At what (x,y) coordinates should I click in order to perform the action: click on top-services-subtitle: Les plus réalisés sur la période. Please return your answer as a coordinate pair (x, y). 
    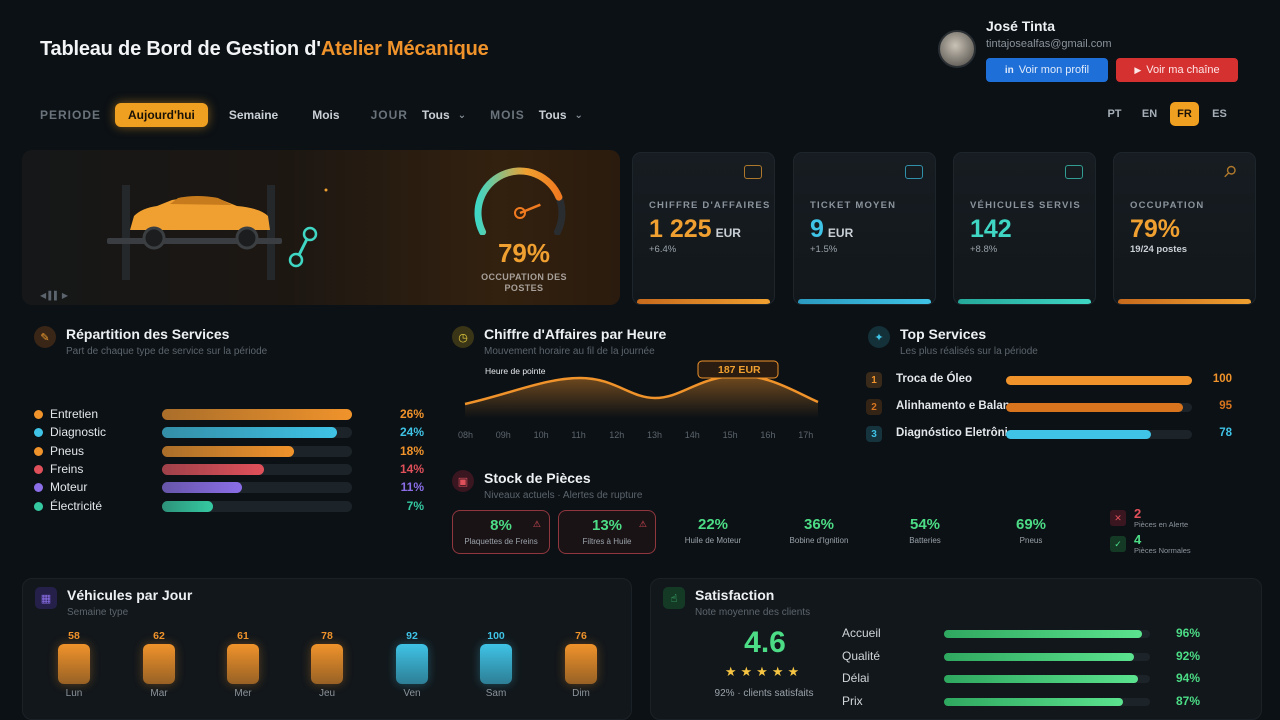
    Looking at the image, I should click on (969, 351).